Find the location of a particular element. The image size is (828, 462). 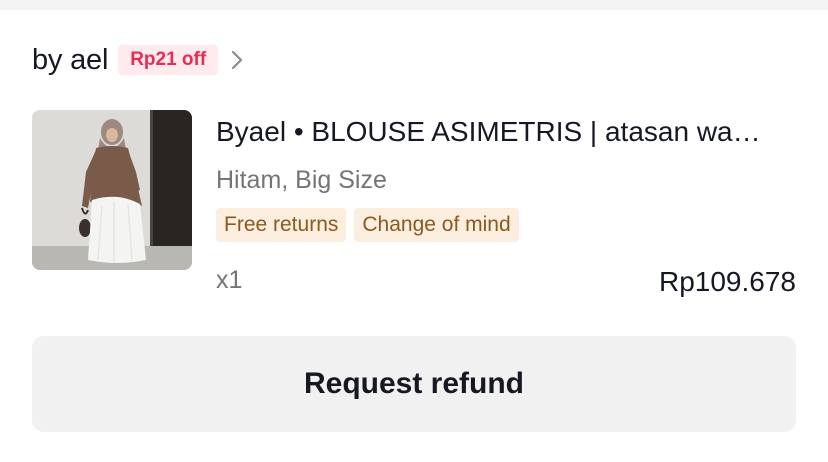

chevron-right-icon is located at coordinates (237, 60).